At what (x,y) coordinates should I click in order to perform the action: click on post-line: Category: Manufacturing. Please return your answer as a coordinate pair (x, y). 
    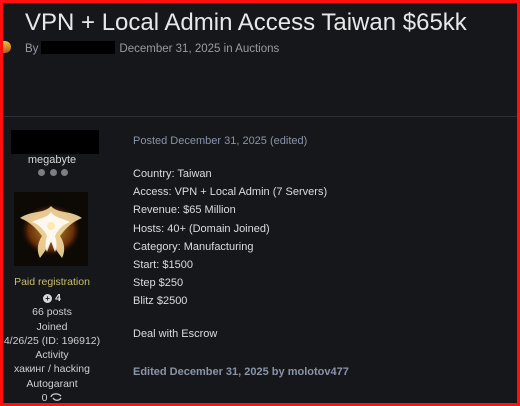
    Looking at the image, I should click on (193, 246).